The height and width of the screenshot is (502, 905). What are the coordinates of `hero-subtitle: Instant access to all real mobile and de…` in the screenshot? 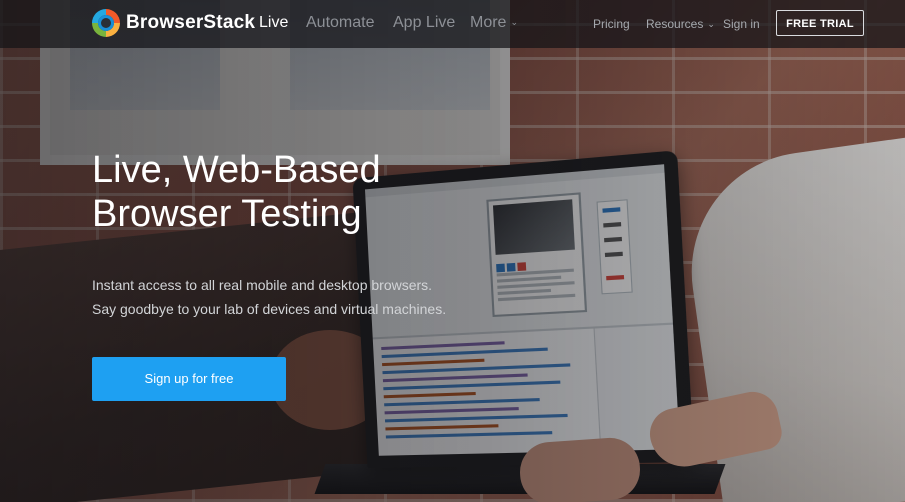 It's located at (312, 297).